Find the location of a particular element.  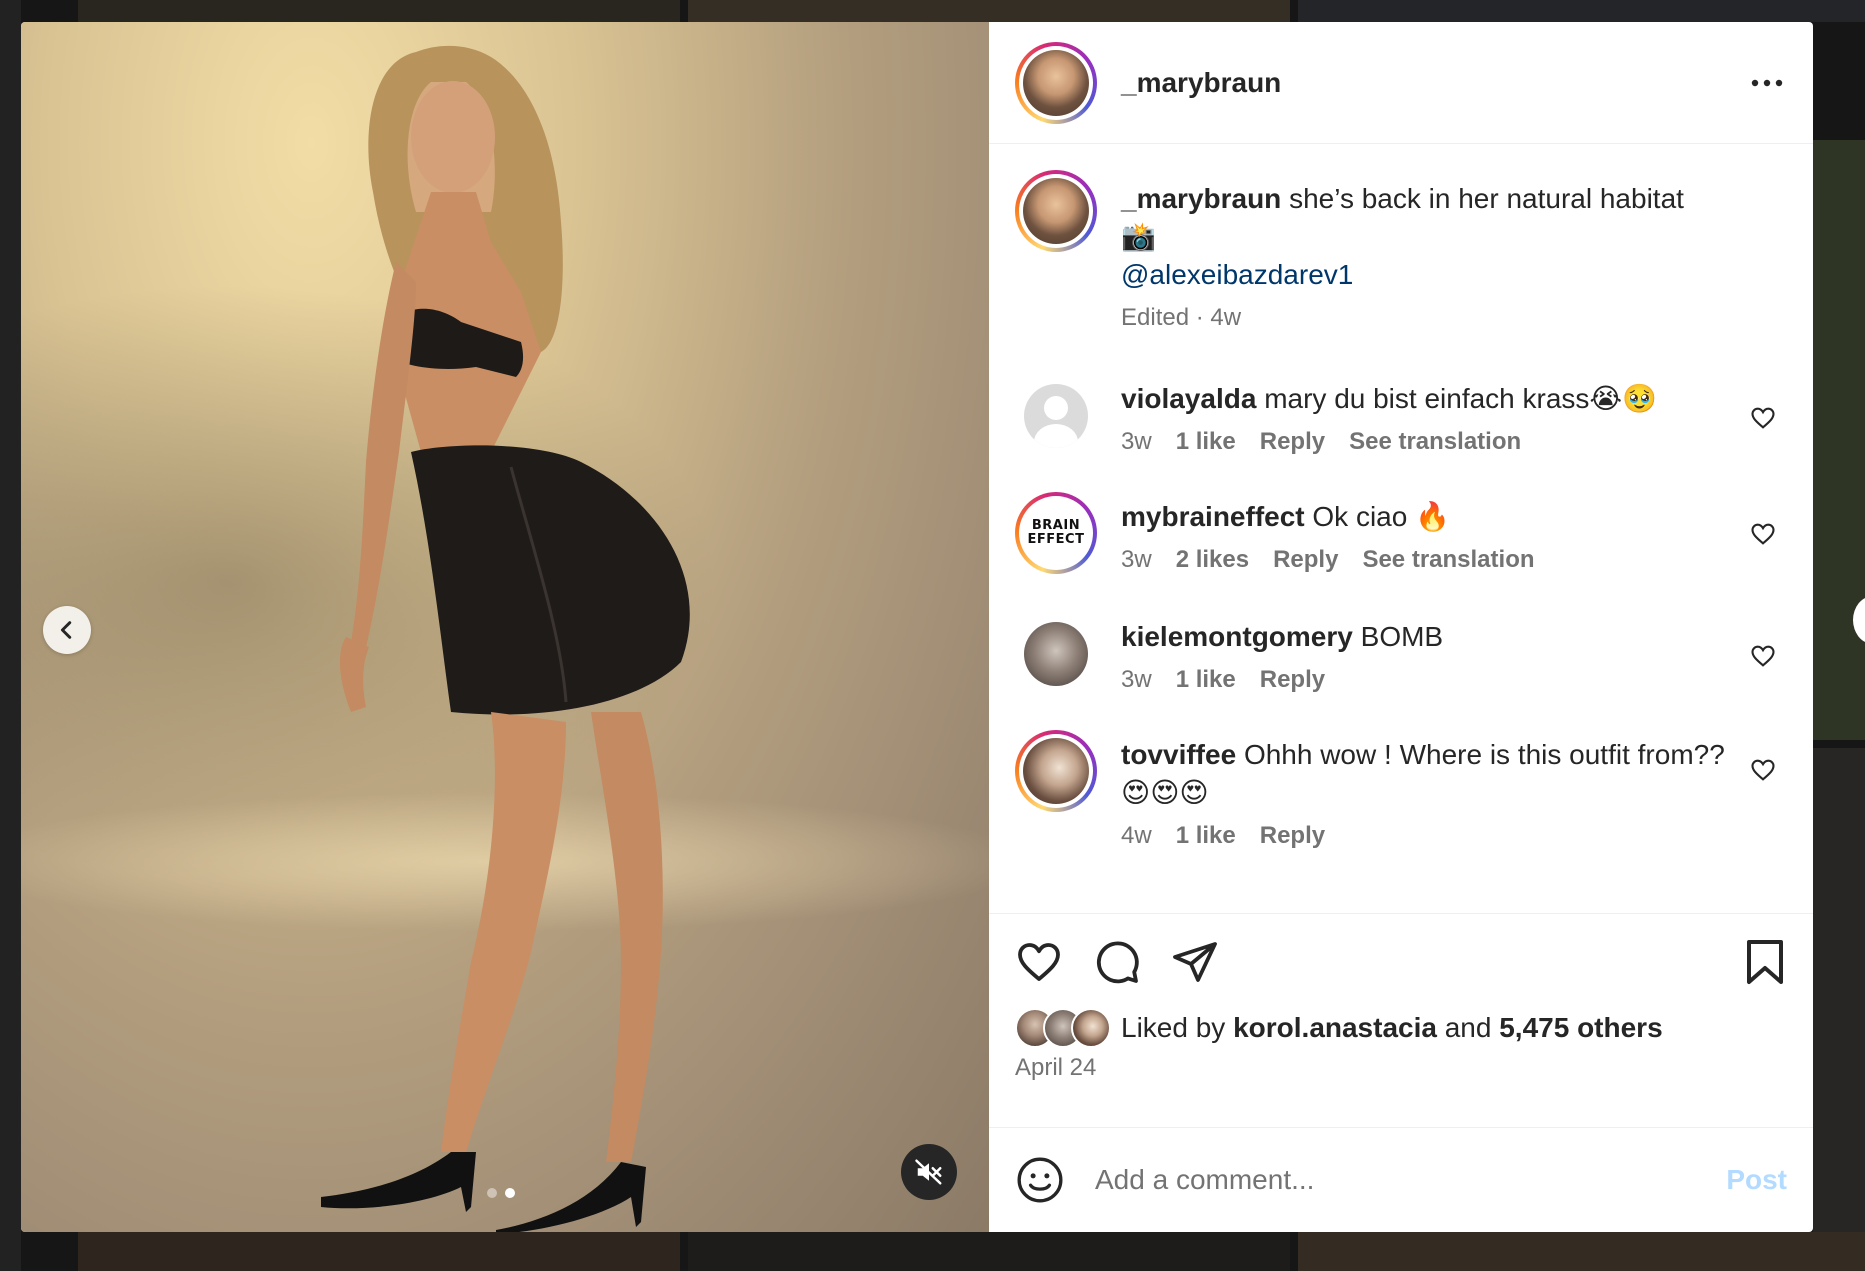

comment-text: mary du bist einfach krass😭🥹 is located at coordinates (1461, 398).